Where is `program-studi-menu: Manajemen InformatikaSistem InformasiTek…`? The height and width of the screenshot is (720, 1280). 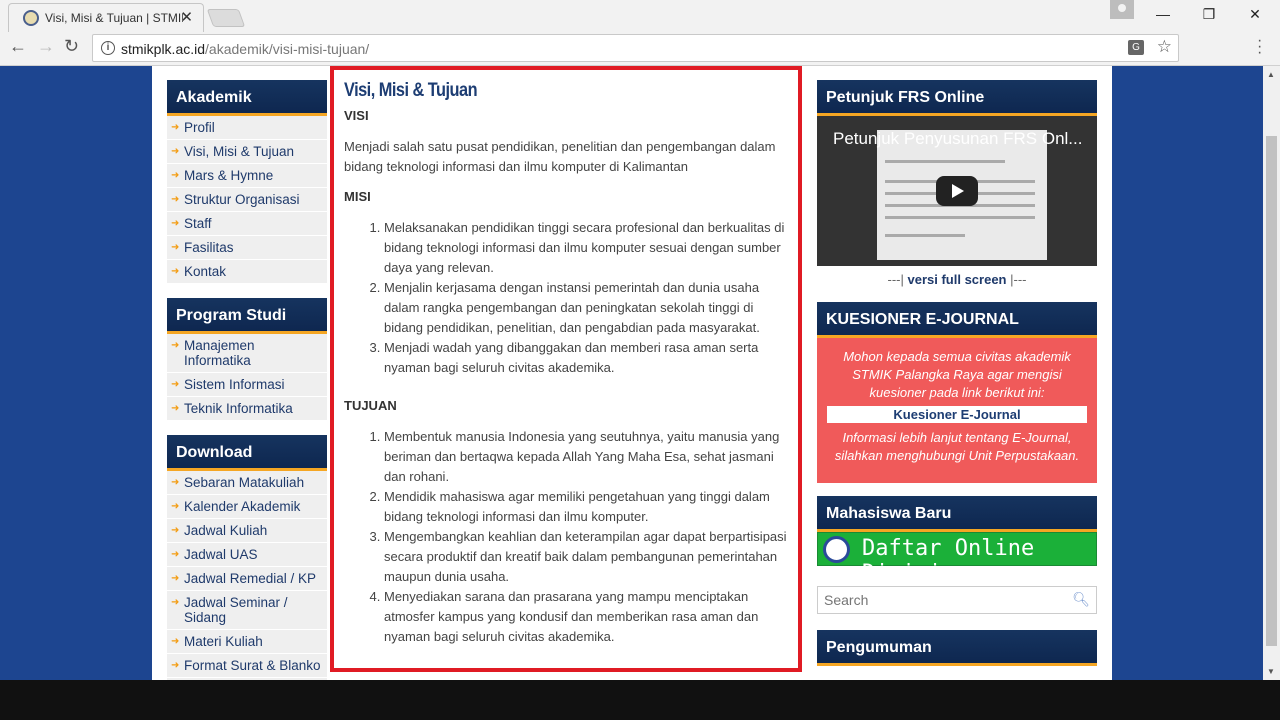 program-studi-menu: Manajemen InformatikaSistem InformasiTek… is located at coordinates (247, 377).